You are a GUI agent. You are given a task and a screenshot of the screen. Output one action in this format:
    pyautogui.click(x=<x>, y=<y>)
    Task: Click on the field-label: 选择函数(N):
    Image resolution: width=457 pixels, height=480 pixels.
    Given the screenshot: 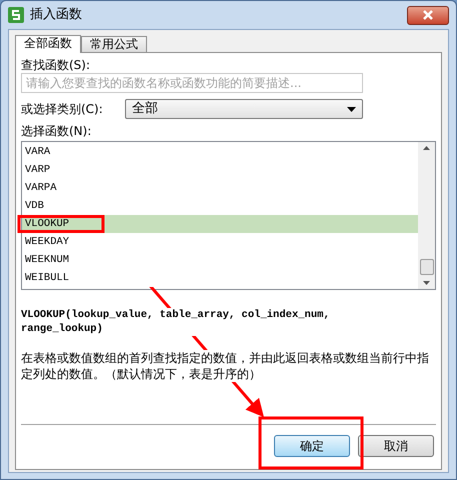 What is the action you would take?
    pyautogui.click(x=56, y=131)
    